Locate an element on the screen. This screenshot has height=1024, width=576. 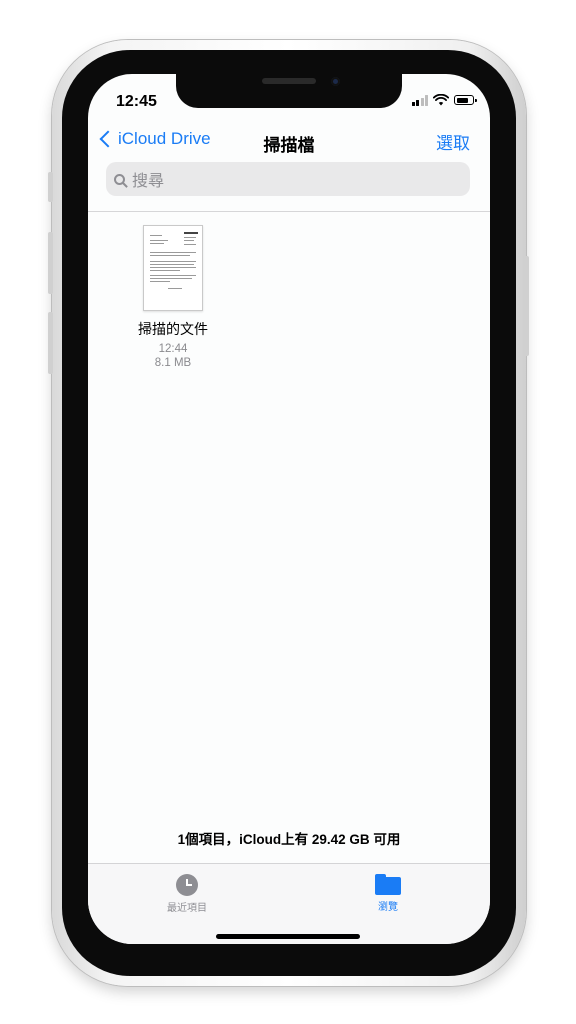
file-item: 掃描的文件 12:44 8.1 MB is located at coordinates (173, 297).